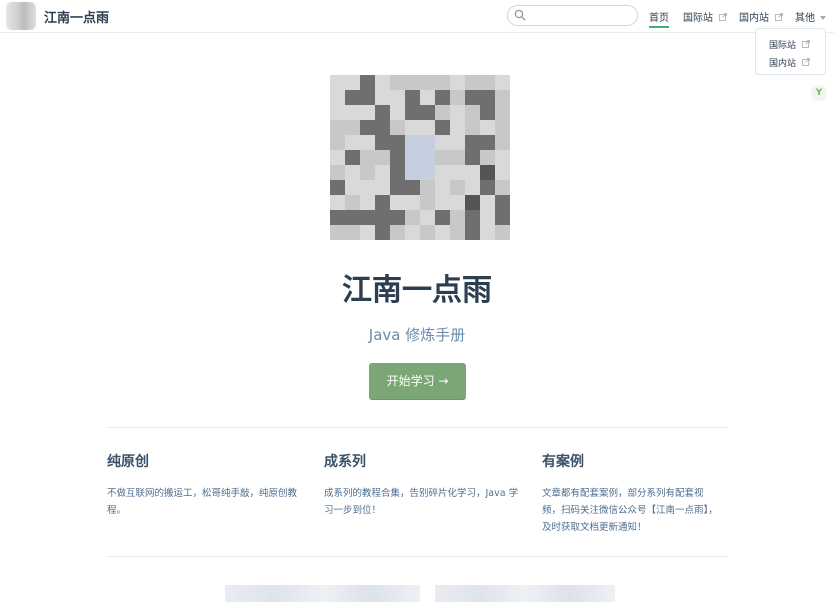 Image resolution: width=834 pixels, height=602 pixels. I want to click on feature-title: 有案例, so click(563, 462).